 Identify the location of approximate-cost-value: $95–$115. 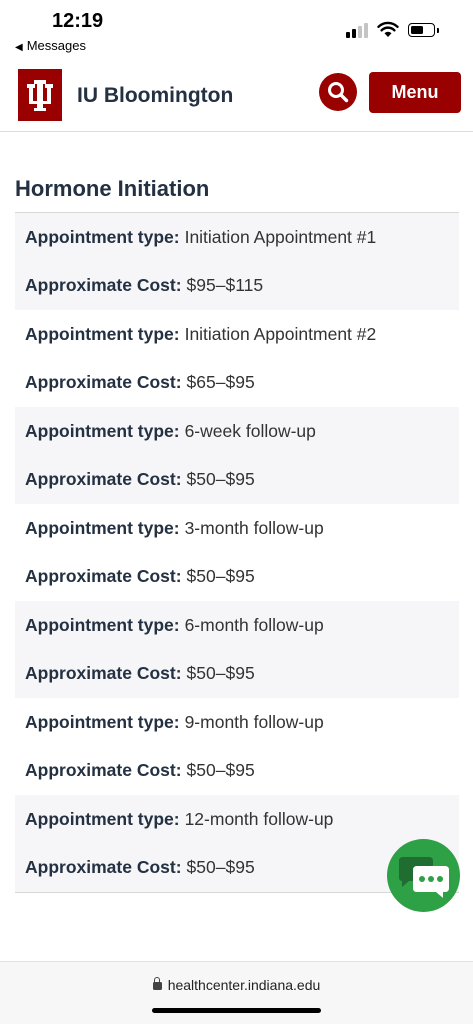
(225, 285).